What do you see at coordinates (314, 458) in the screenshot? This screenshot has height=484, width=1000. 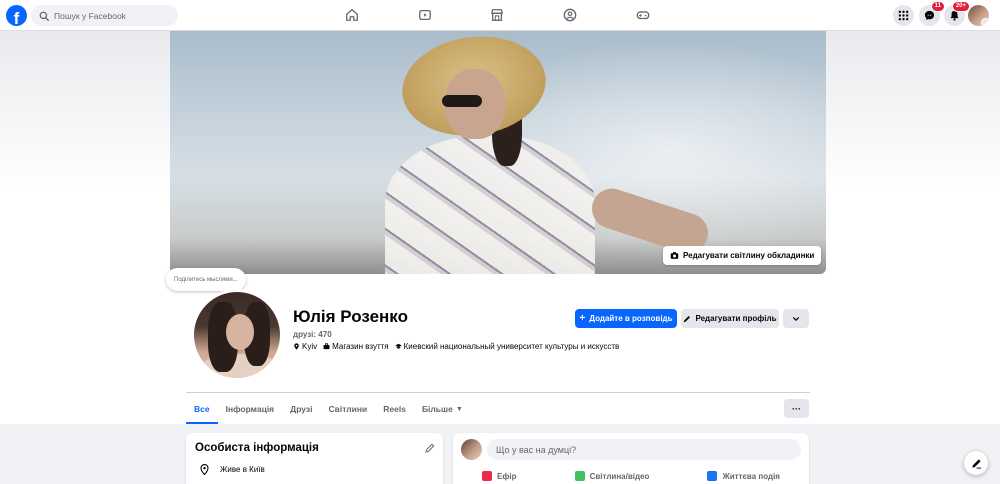 I see `intro-card: Особиста інформація Живе в Київ` at bounding box center [314, 458].